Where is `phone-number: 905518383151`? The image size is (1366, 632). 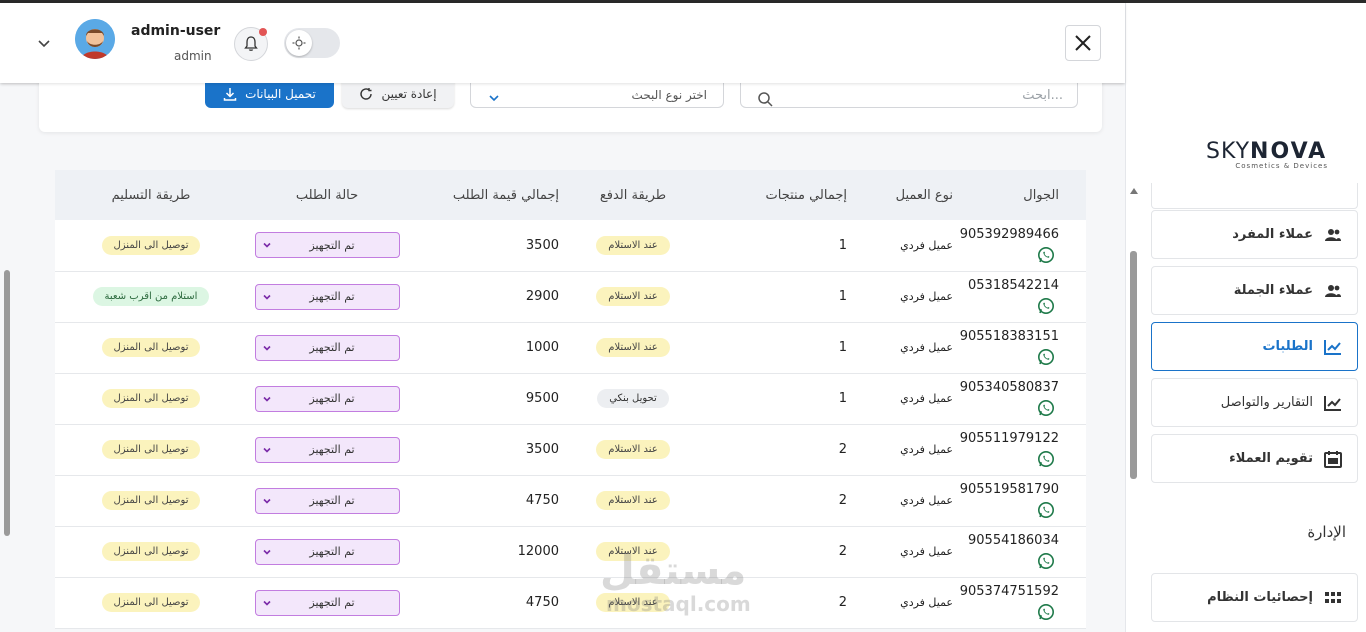 phone-number: 905518383151 is located at coordinates (1009, 336).